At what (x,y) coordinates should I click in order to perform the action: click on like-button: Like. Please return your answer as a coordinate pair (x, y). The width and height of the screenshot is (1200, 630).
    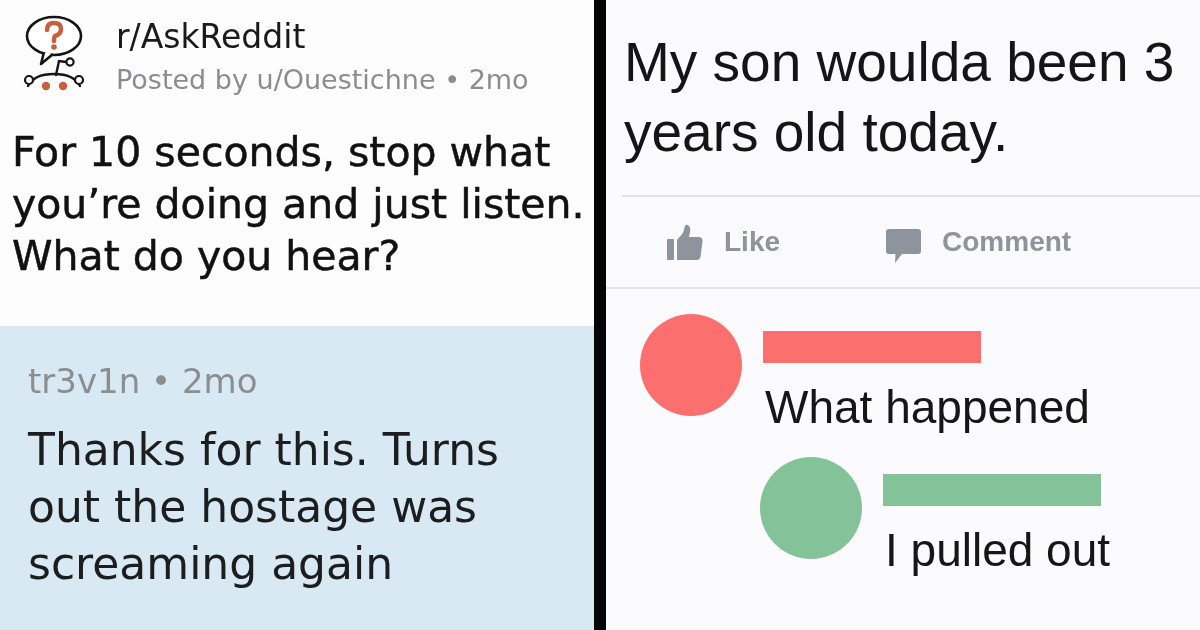
    Looking at the image, I should click on (724, 242).